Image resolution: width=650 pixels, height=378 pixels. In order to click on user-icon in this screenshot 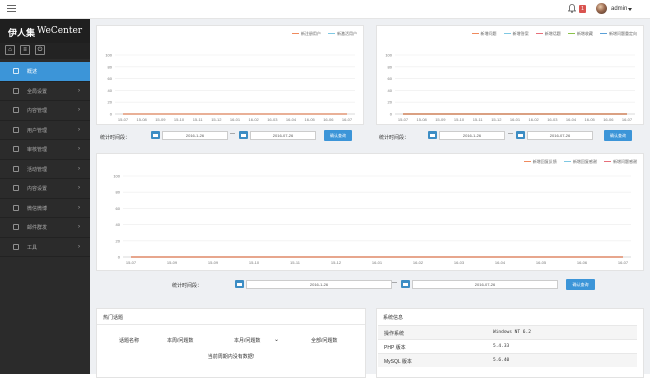, I will do `click(16, 129)`.